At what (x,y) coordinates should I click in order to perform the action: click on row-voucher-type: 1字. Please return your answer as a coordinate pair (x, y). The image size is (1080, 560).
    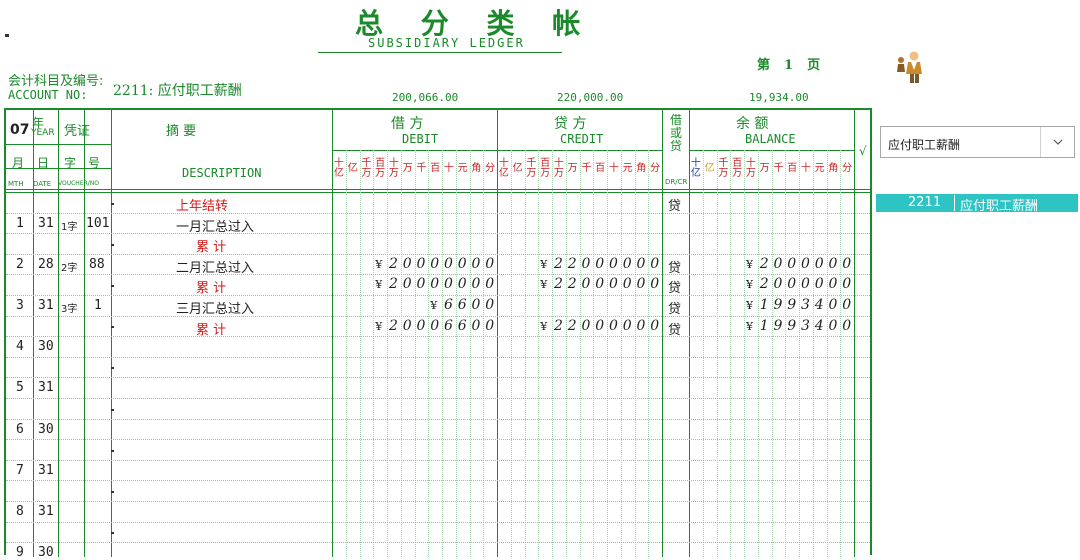
    Looking at the image, I should click on (69, 227).